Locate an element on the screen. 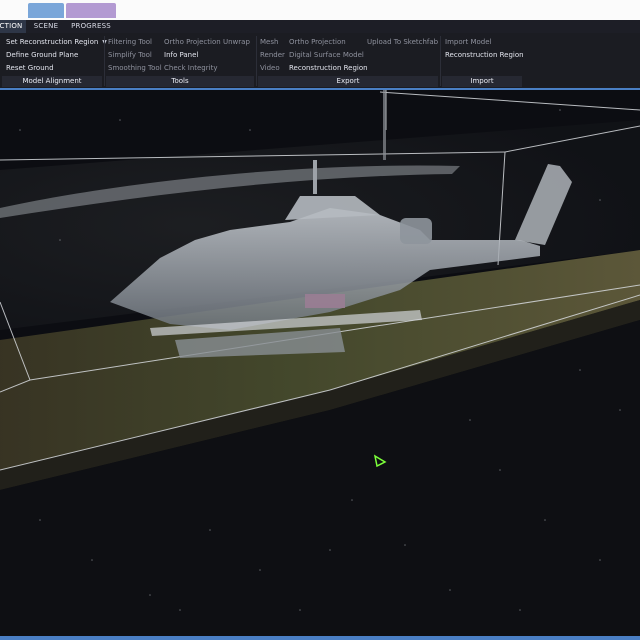  tab-reconstruction: CTION is located at coordinates (13, 26).